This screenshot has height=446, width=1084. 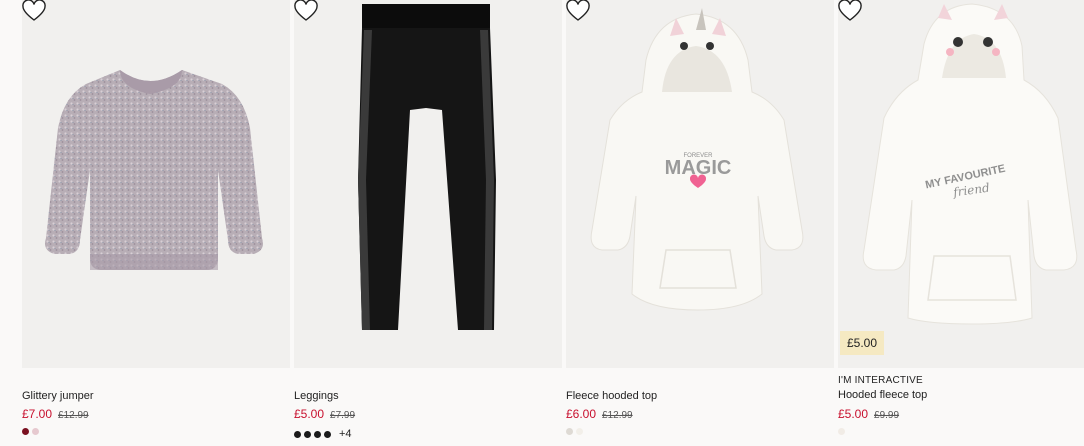 What do you see at coordinates (599, 414) in the screenshot?
I see `product-price: £6.00 £12.99` at bounding box center [599, 414].